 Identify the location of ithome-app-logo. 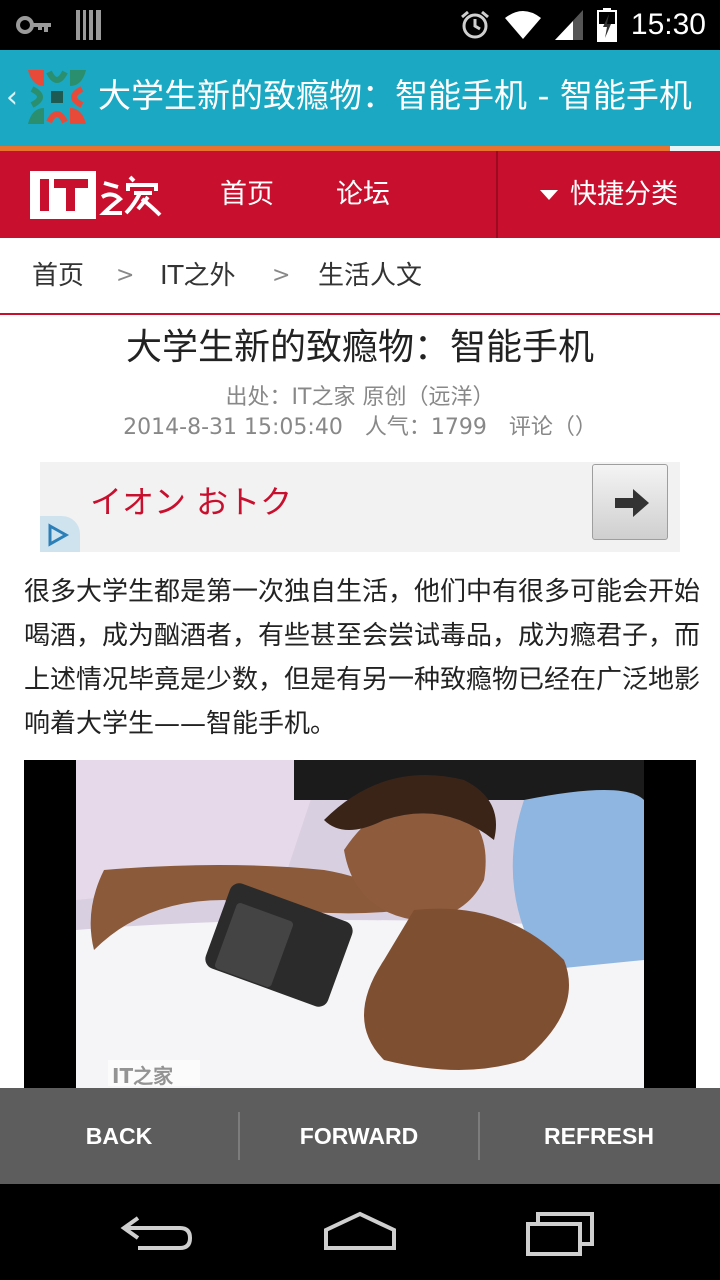
(57, 97).